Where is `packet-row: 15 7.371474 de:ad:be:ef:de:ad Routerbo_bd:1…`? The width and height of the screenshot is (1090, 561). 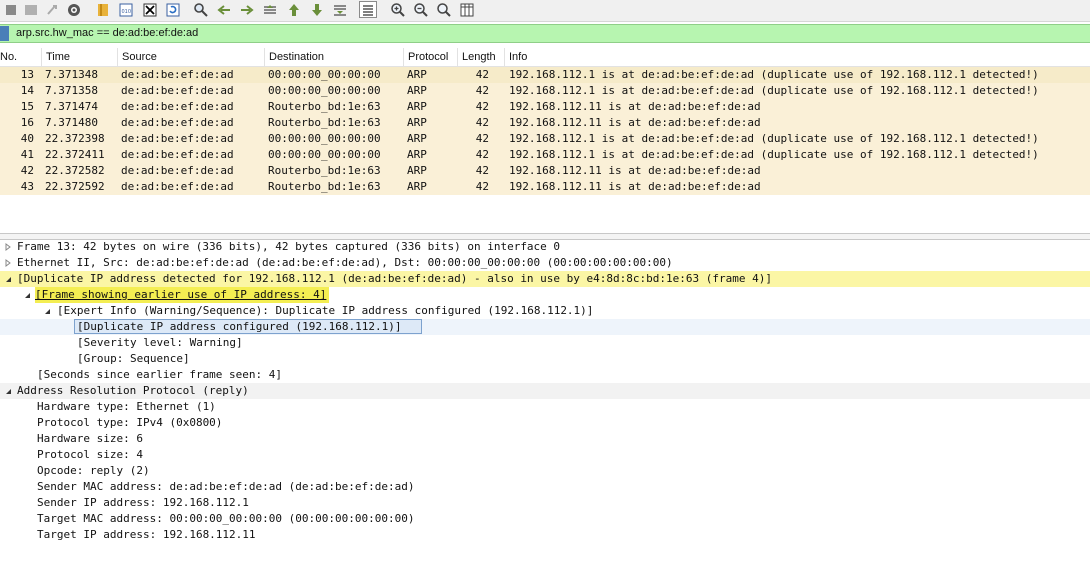
packet-row: 15 7.371474 de:ad:be:ef:de:ad Routerbo_bd:1… is located at coordinates (545, 107).